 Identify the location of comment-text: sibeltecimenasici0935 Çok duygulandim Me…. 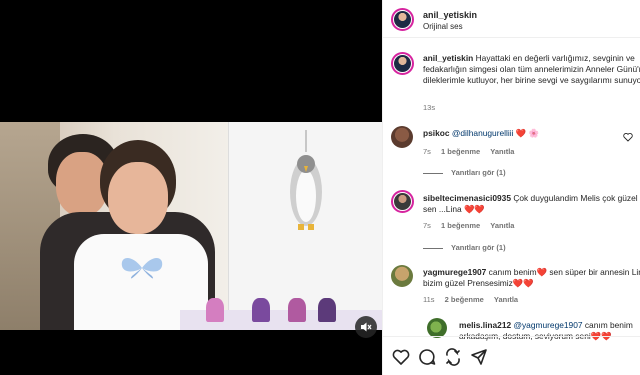
(531, 204).